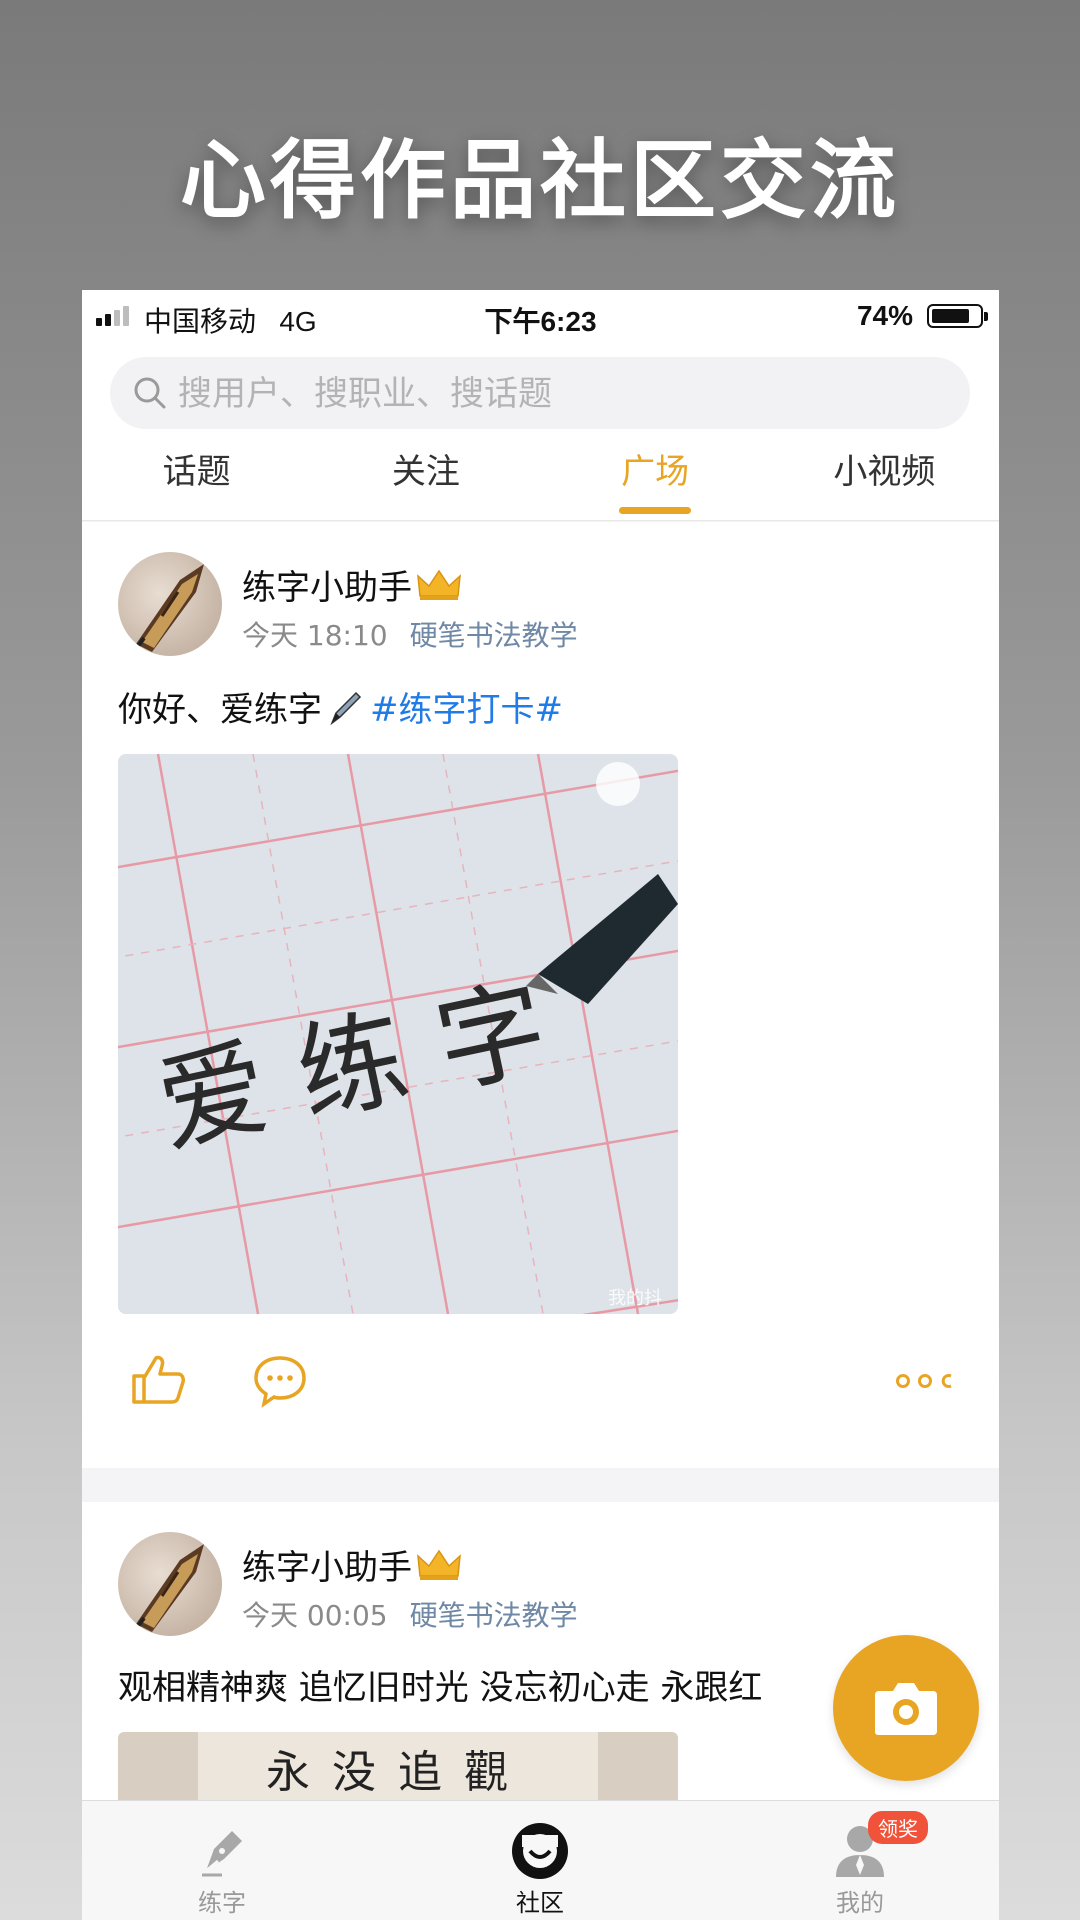  Describe the element at coordinates (425, 481) in the screenshot. I see `tab-following: 关注` at that location.